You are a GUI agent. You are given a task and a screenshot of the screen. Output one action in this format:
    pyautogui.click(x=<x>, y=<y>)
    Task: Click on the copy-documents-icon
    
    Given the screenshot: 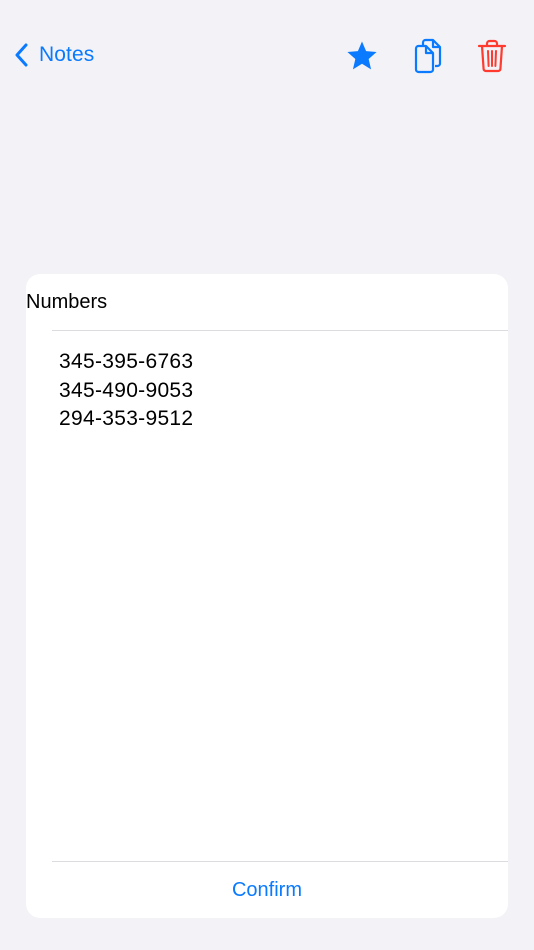 What is the action you would take?
    pyautogui.click(x=428, y=56)
    